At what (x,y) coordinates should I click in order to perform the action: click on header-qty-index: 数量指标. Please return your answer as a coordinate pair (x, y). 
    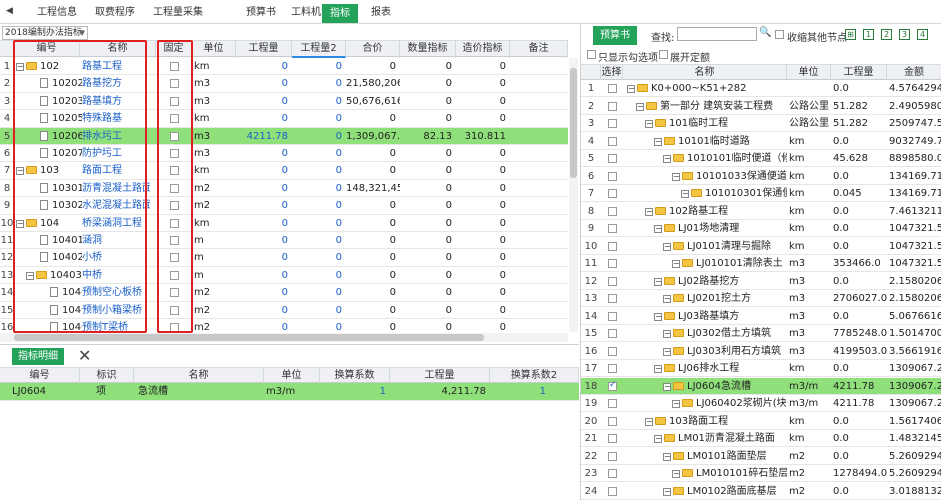
    Looking at the image, I should click on (428, 49).